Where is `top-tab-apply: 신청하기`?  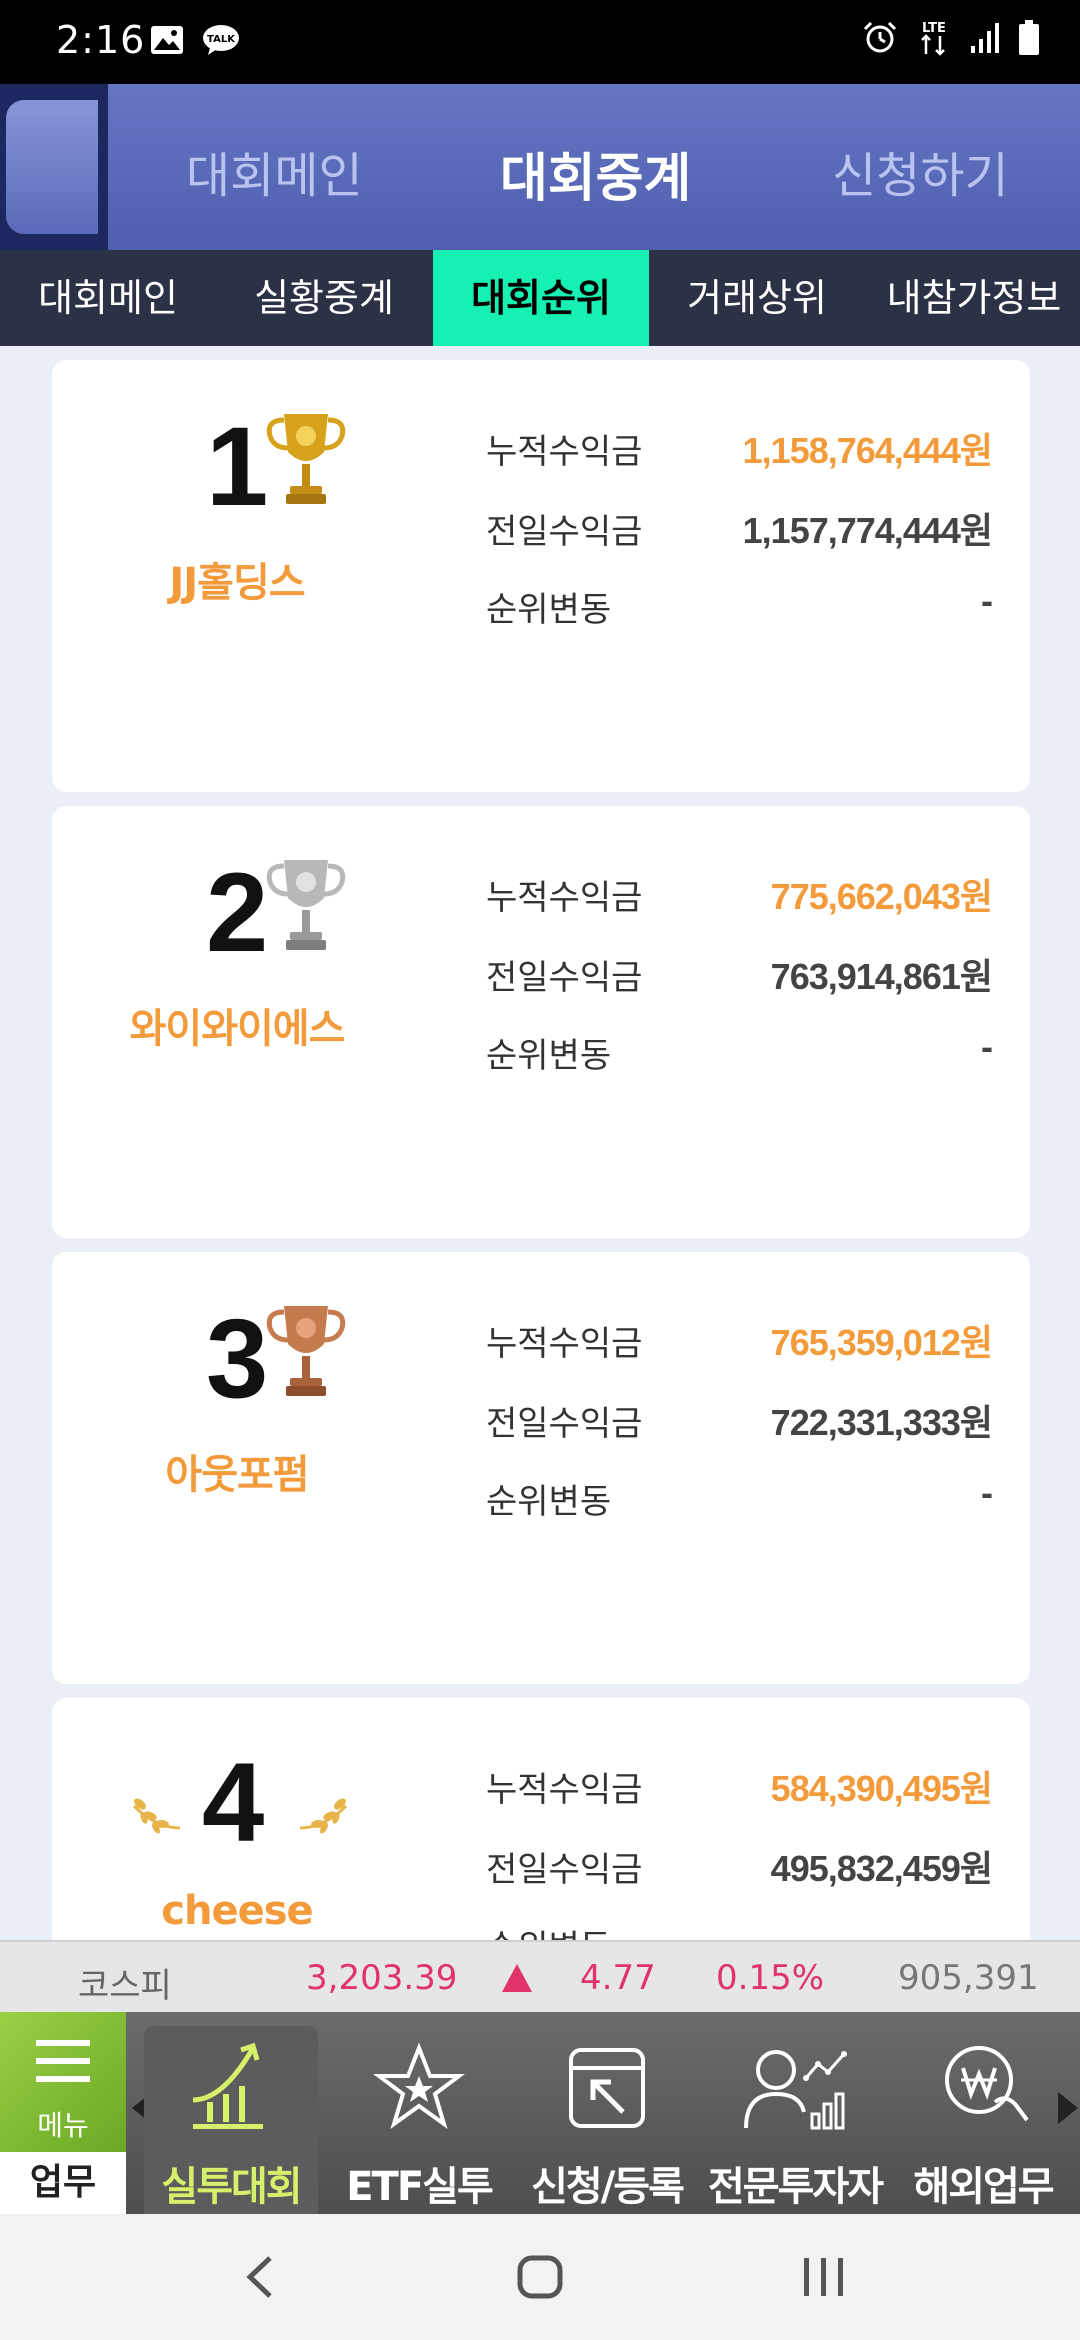 top-tab-apply: 신청하기 is located at coordinates (920, 171).